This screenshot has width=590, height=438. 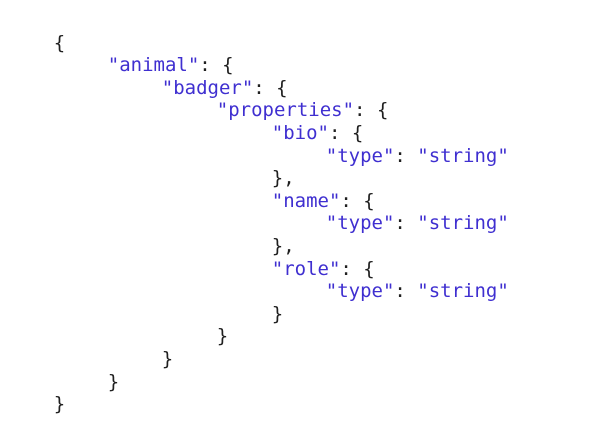 What do you see at coordinates (300, 132) in the screenshot?
I see `json-key-bio: "bio"` at bounding box center [300, 132].